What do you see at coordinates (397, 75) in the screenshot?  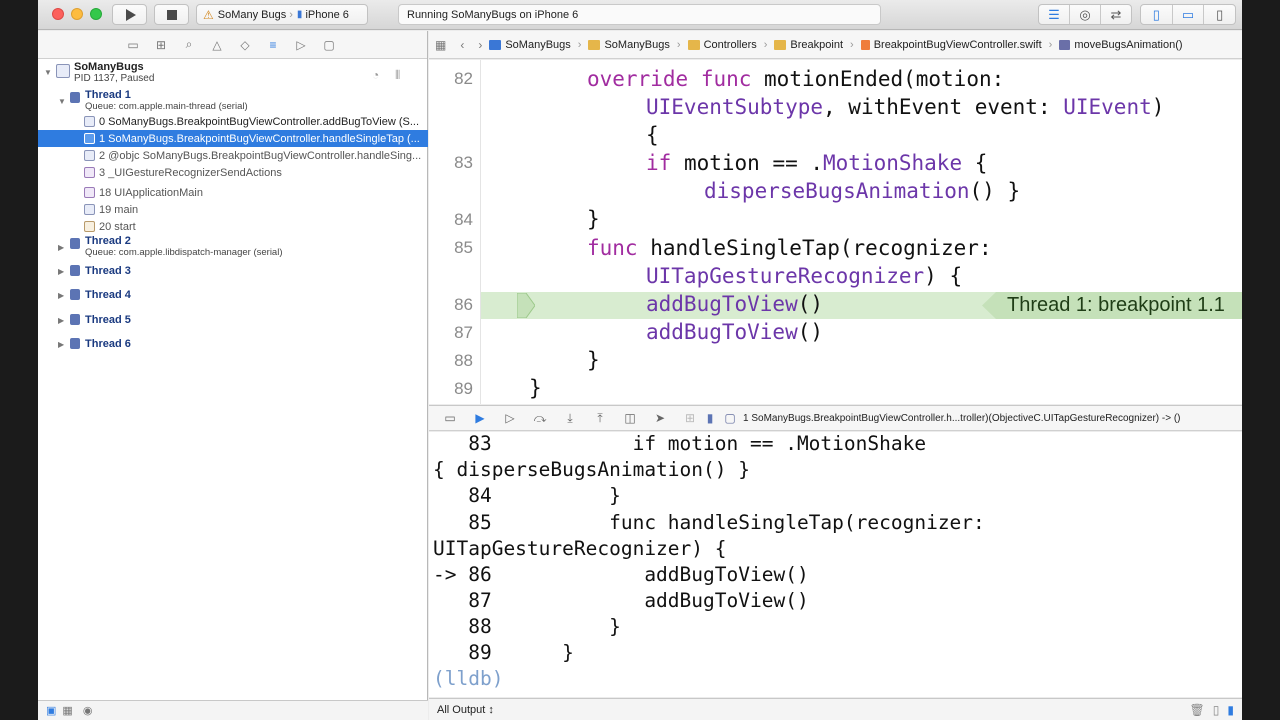 I see `thread-view-icon: ⦀` at bounding box center [397, 75].